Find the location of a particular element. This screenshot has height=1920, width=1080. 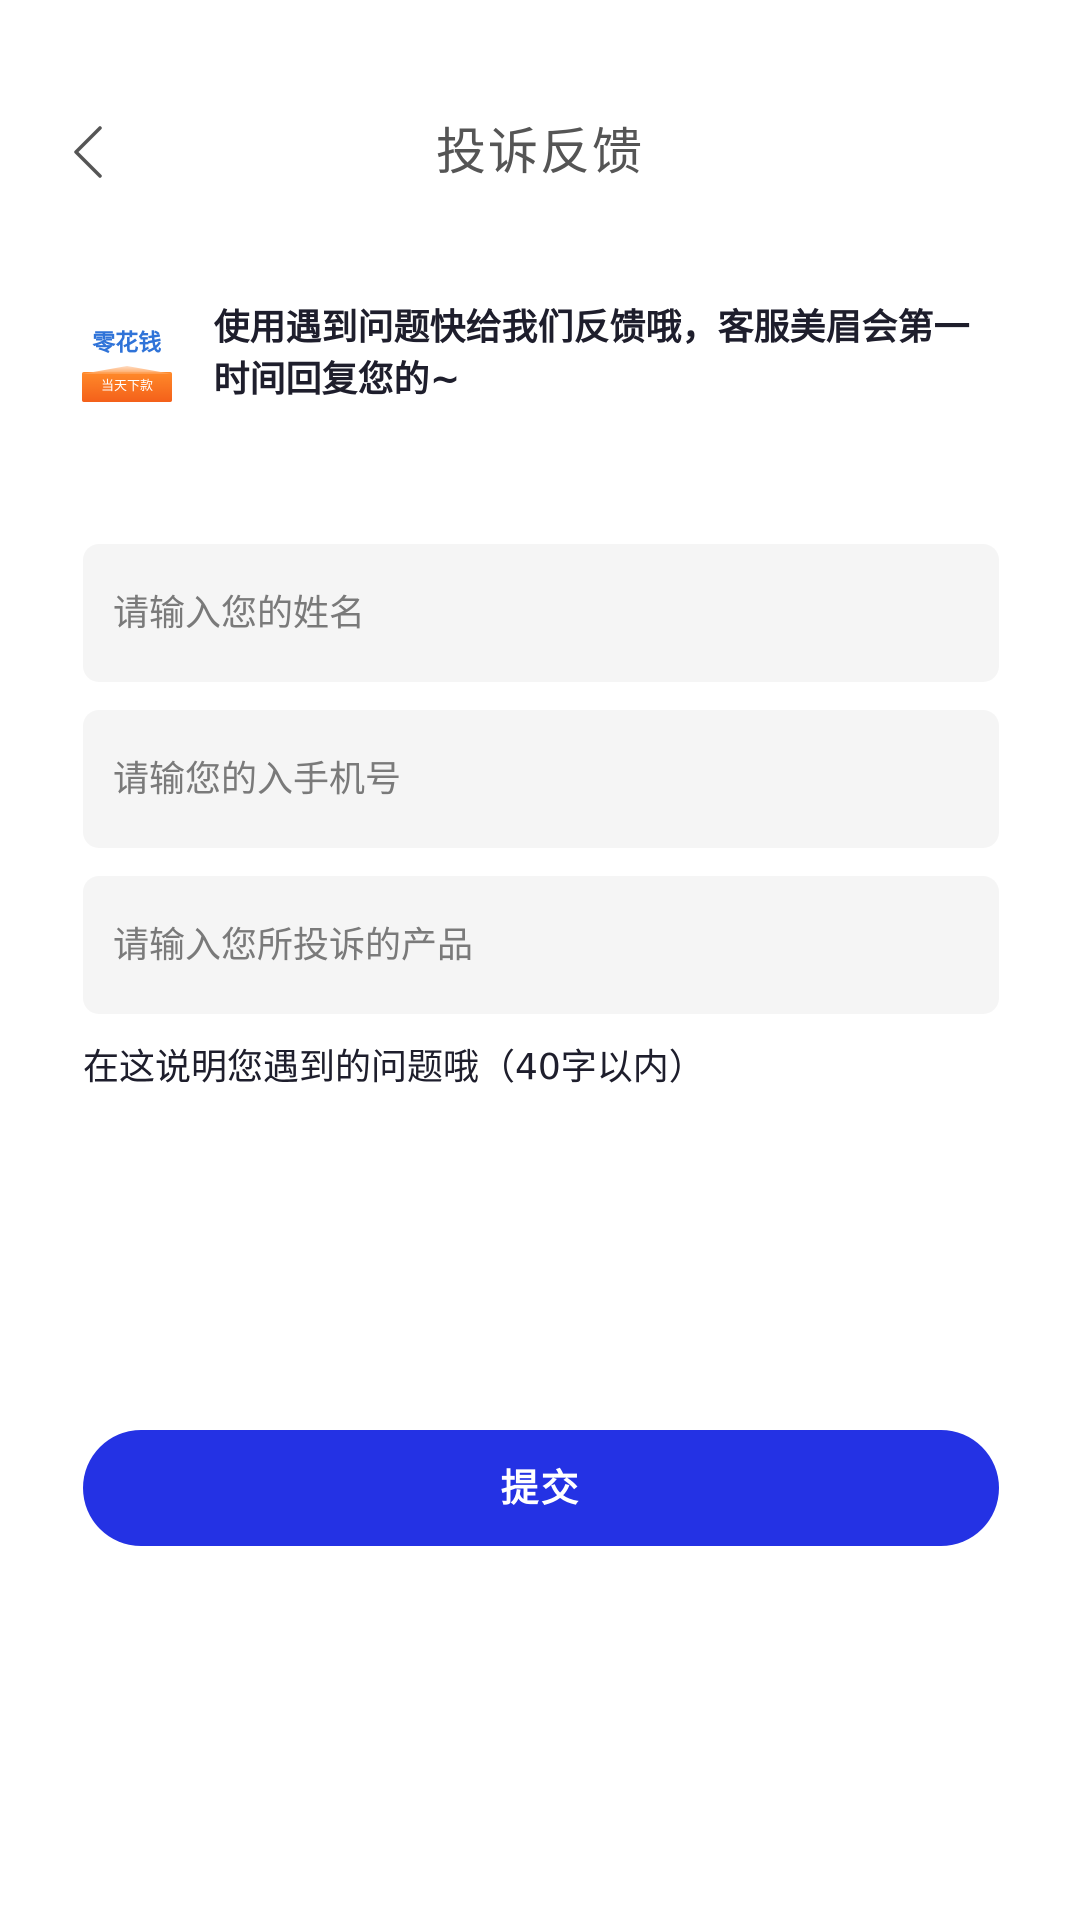

phone-input is located at coordinates (541, 779).